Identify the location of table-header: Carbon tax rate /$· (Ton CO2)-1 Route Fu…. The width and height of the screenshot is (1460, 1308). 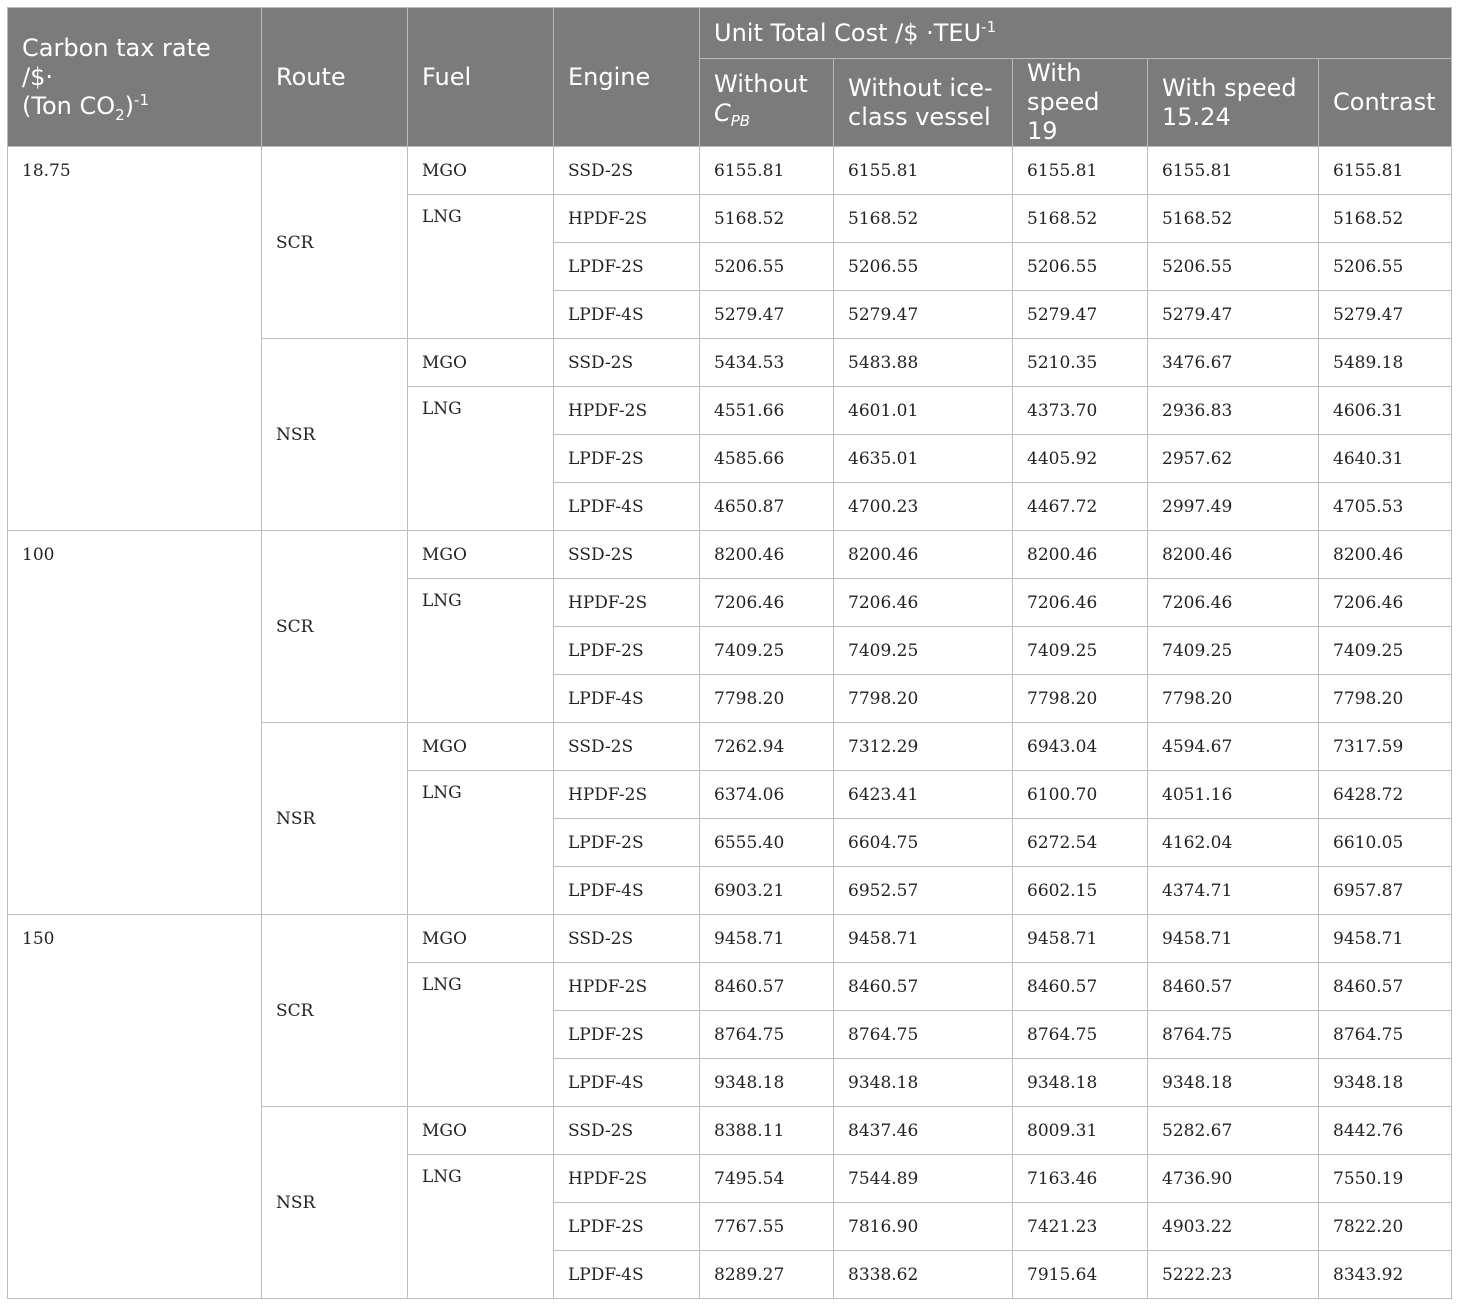
(730, 77).